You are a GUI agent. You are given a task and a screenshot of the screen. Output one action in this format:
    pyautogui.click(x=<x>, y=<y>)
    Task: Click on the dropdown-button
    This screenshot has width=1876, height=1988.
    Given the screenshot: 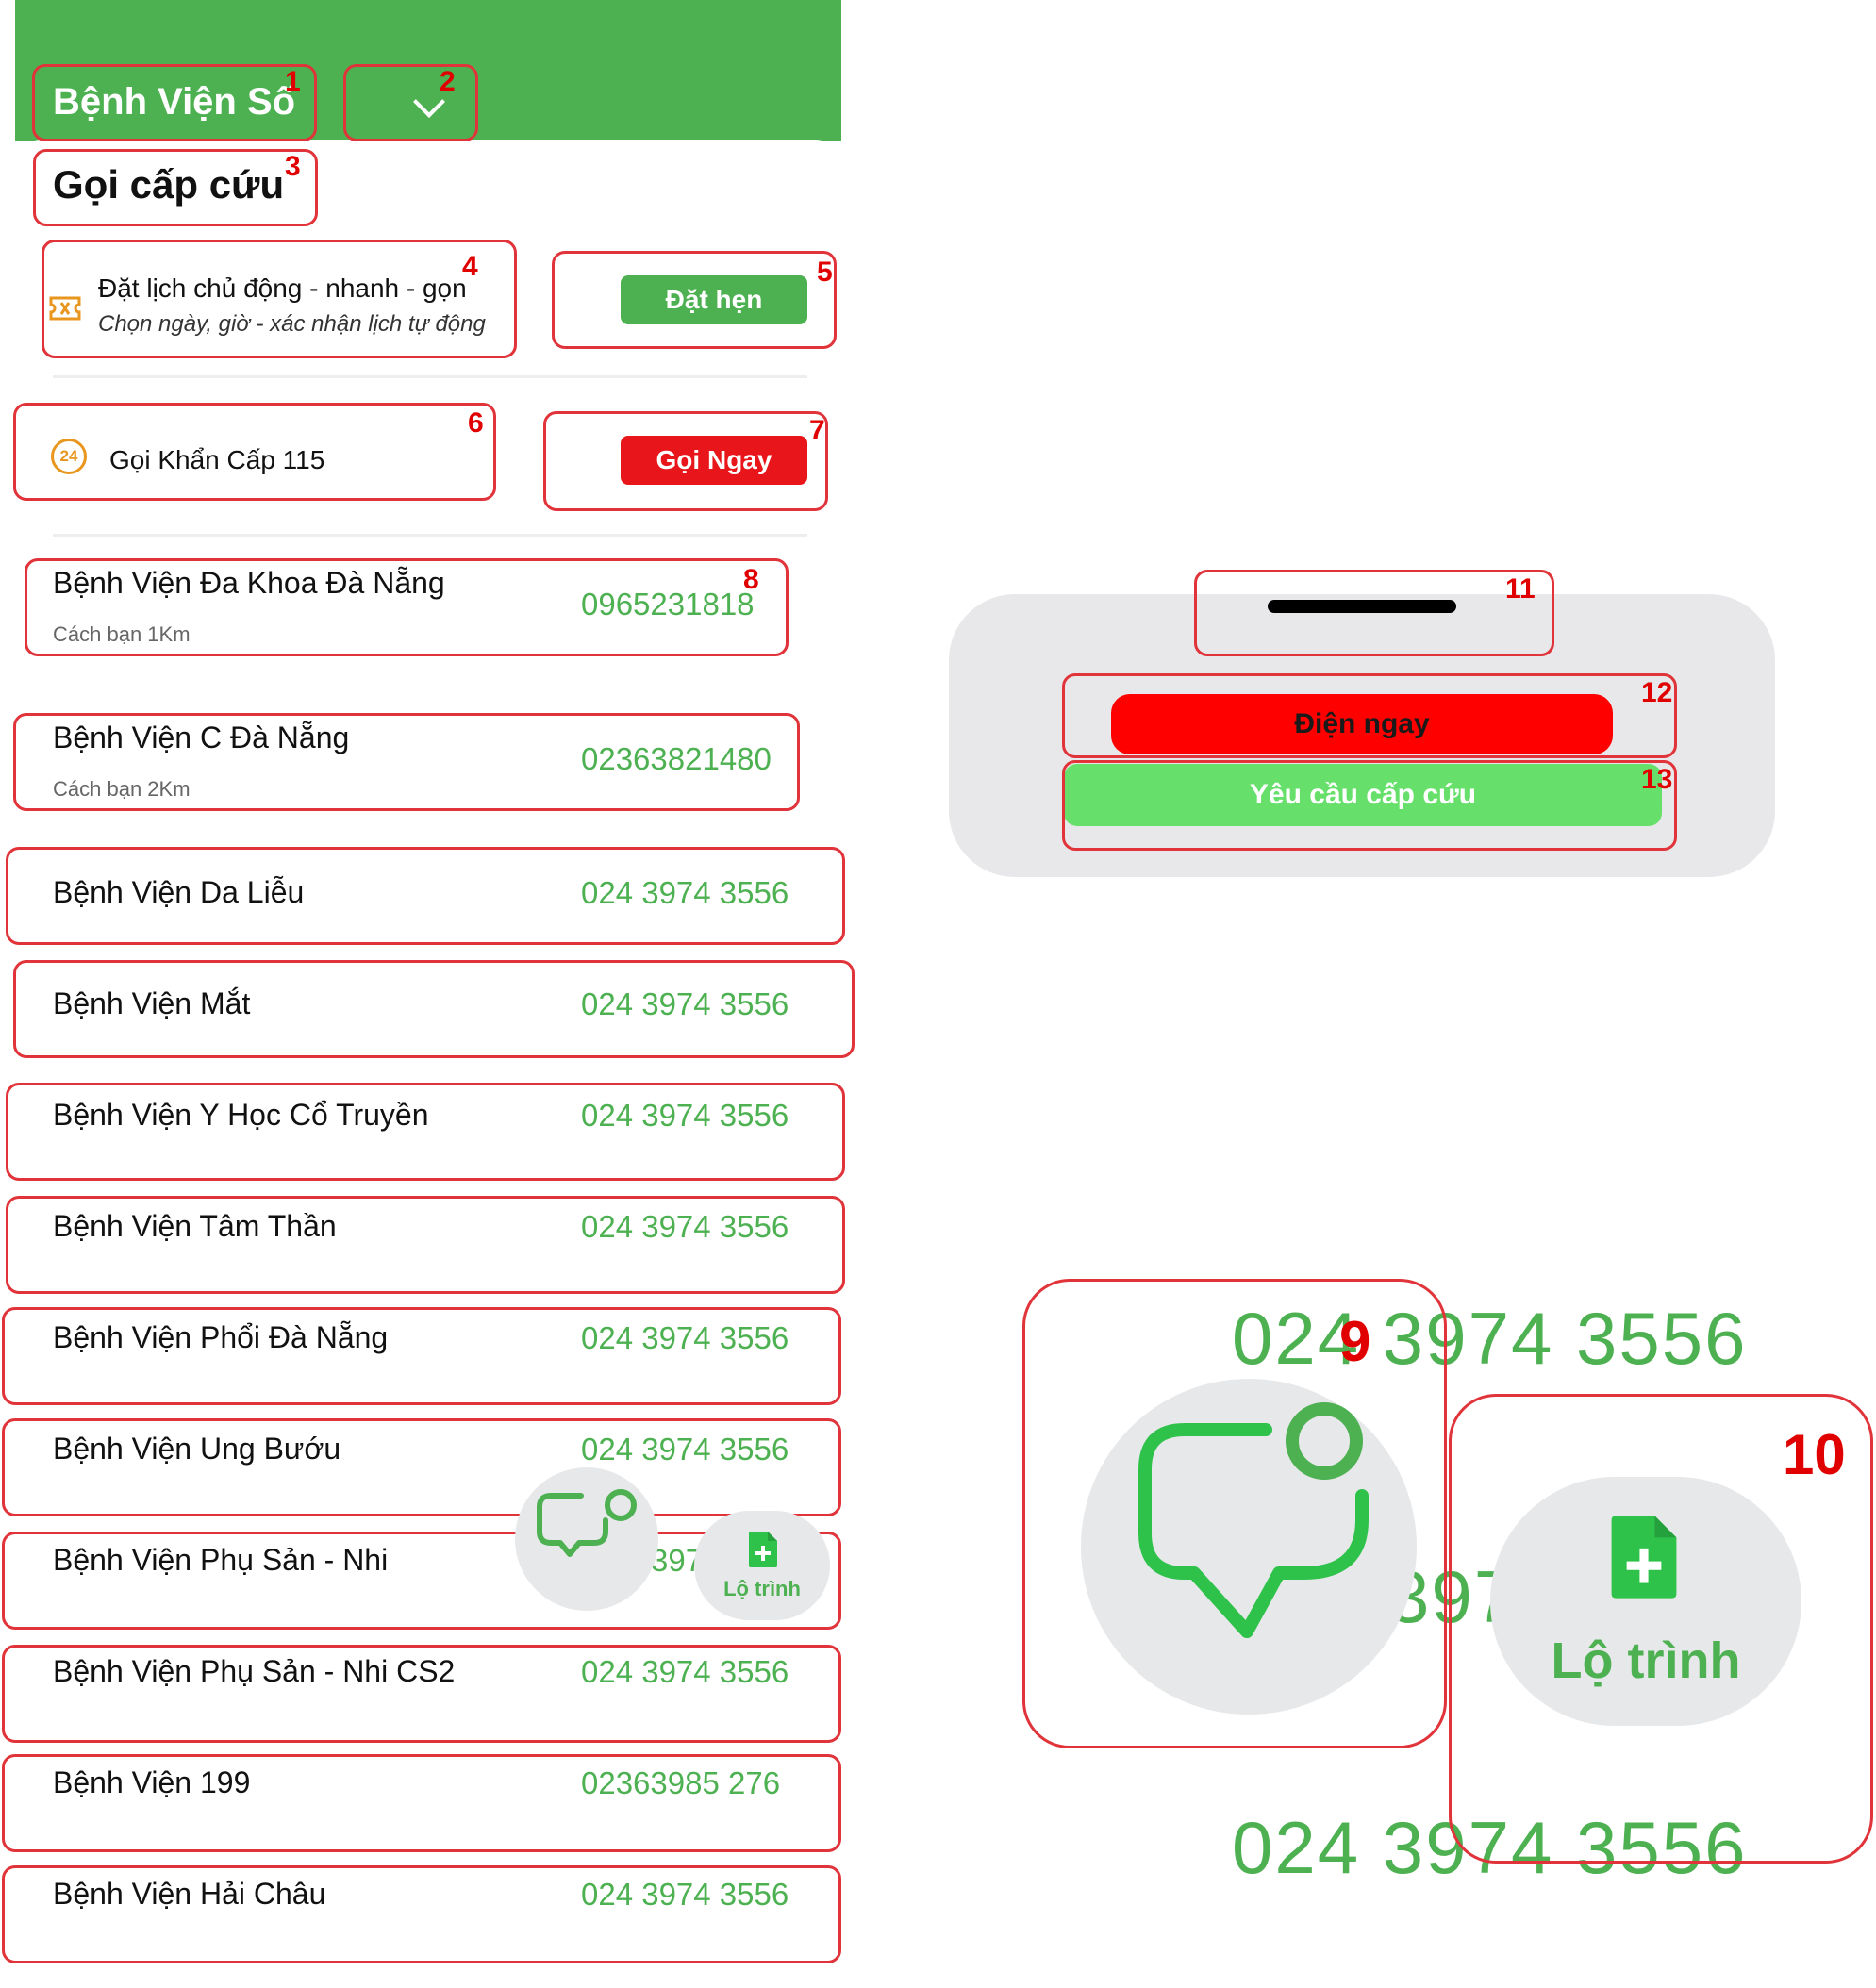 What is the action you would take?
    pyautogui.click(x=410, y=102)
    